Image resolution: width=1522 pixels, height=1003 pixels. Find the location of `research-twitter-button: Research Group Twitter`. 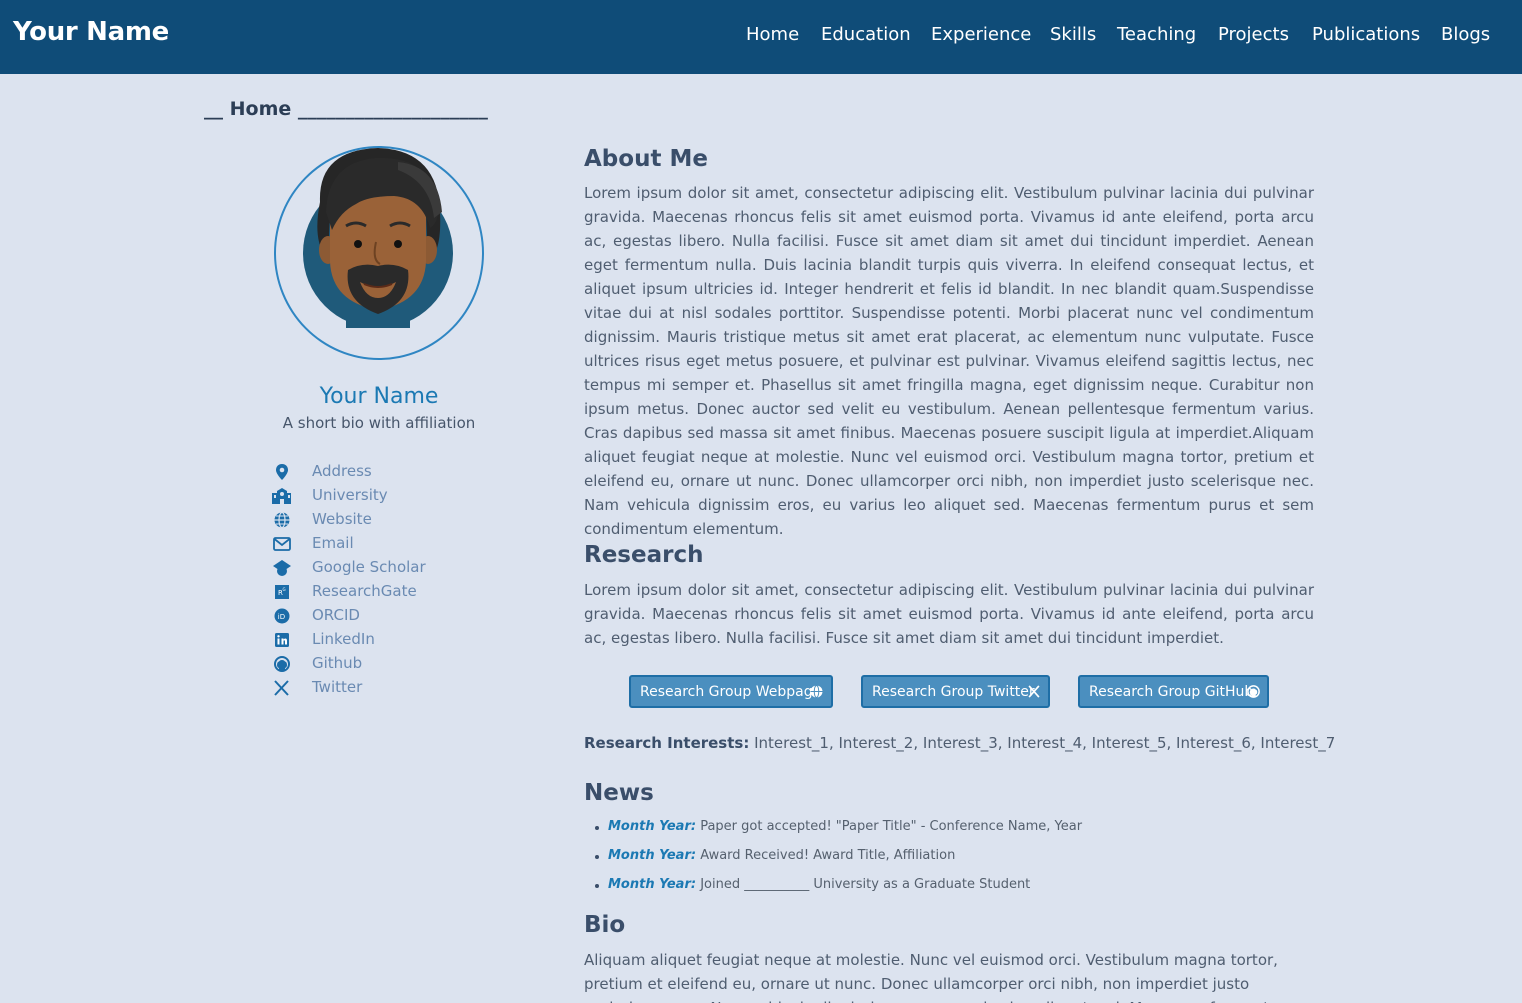

research-twitter-button: Research Group Twitter is located at coordinates (955, 691).